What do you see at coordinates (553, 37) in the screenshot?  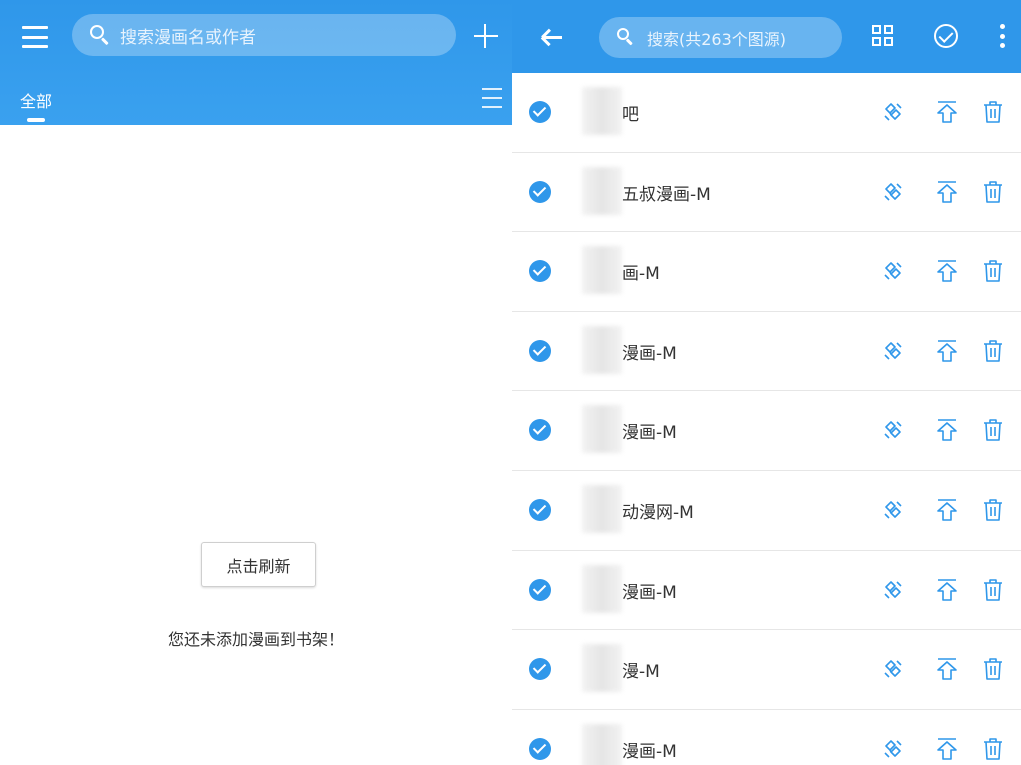 I see `arrow-back-icon` at bounding box center [553, 37].